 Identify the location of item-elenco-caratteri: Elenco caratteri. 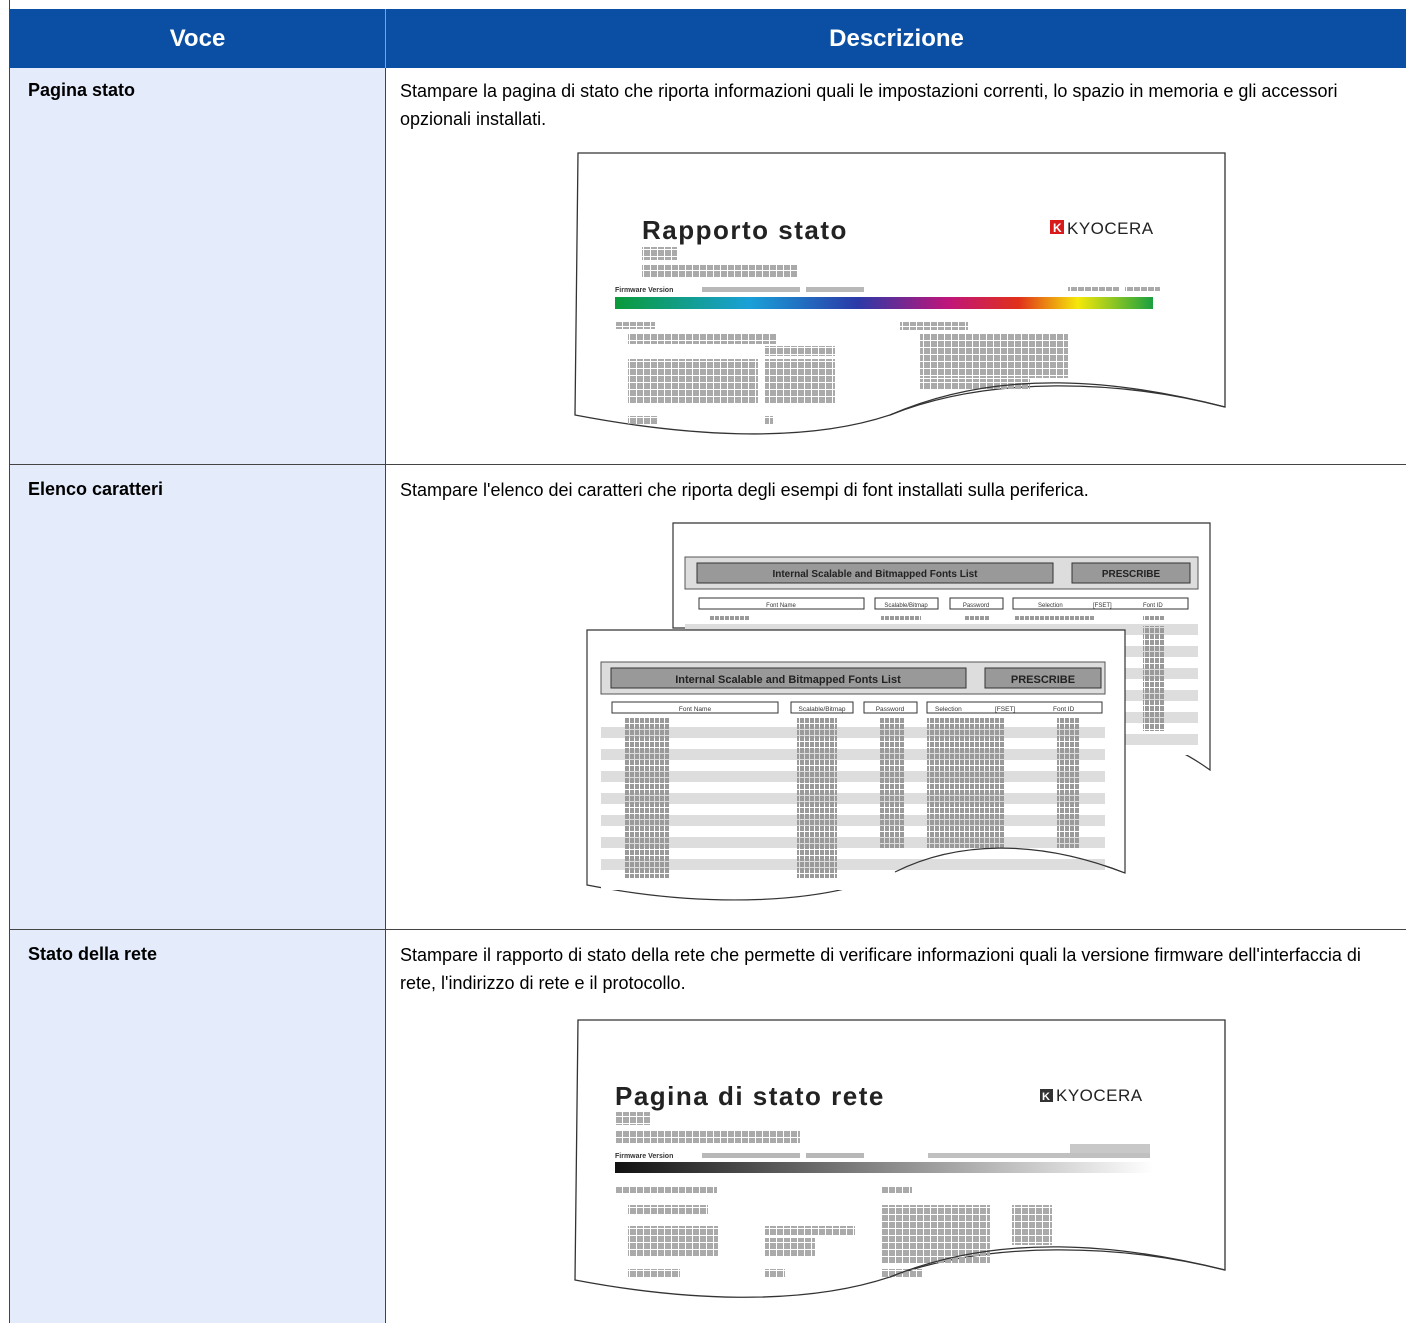
(96, 489).